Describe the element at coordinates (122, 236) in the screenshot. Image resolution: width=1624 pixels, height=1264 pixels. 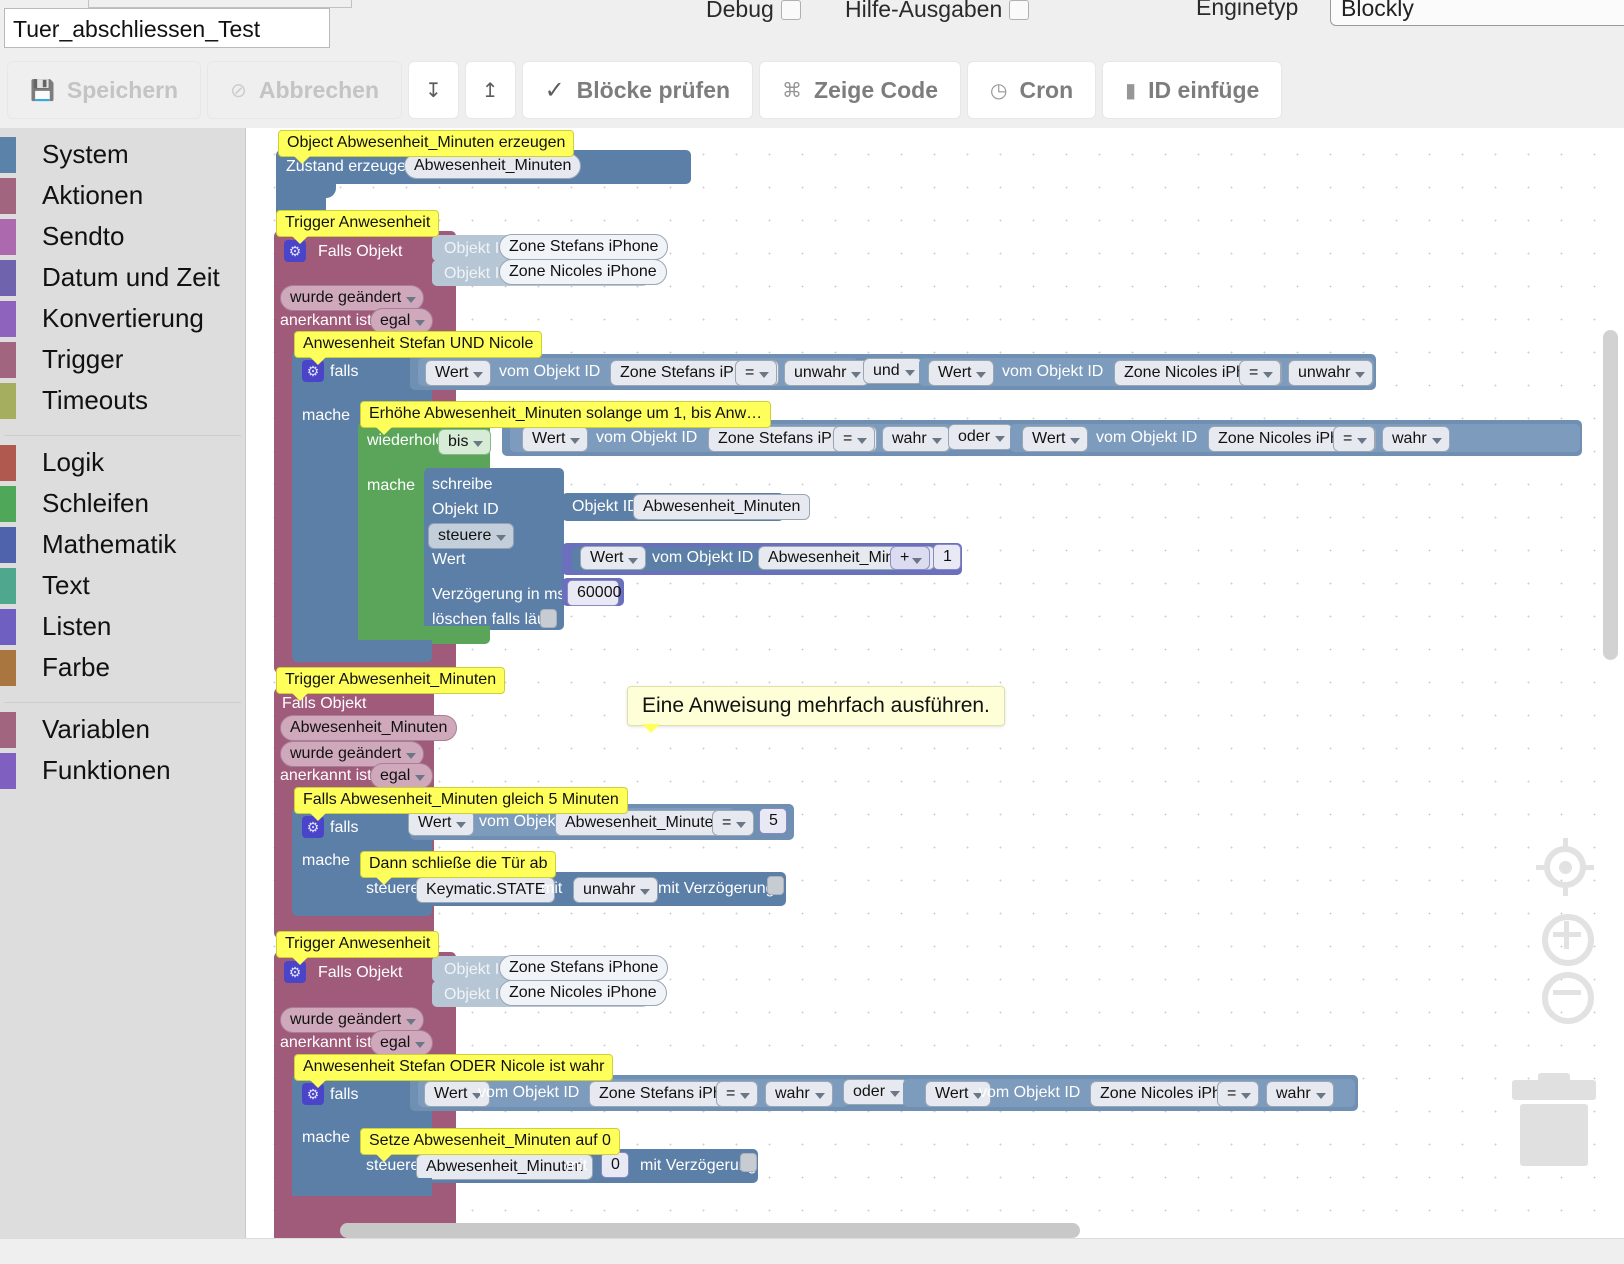
I see `sidebar-item-sendto: Sendto` at that location.